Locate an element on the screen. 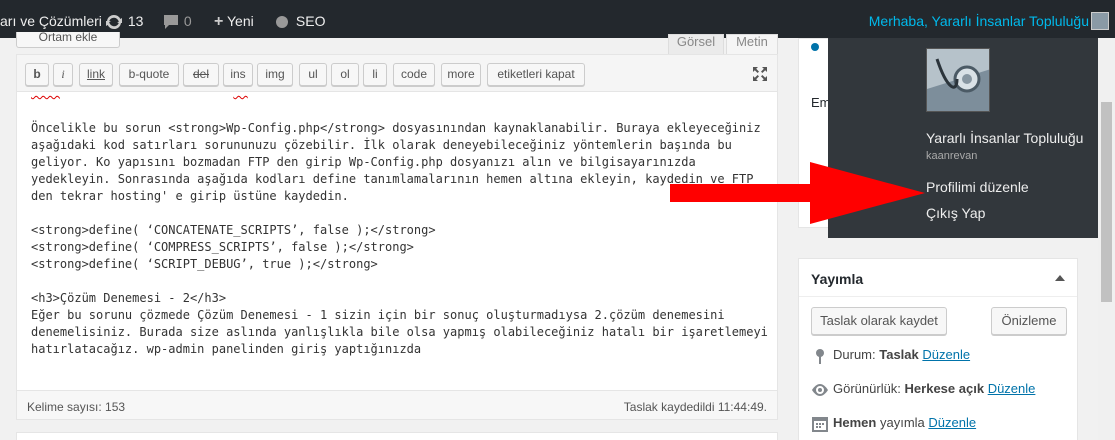 The image size is (1115, 440). seo-status-icon is located at coordinates (282, 22).